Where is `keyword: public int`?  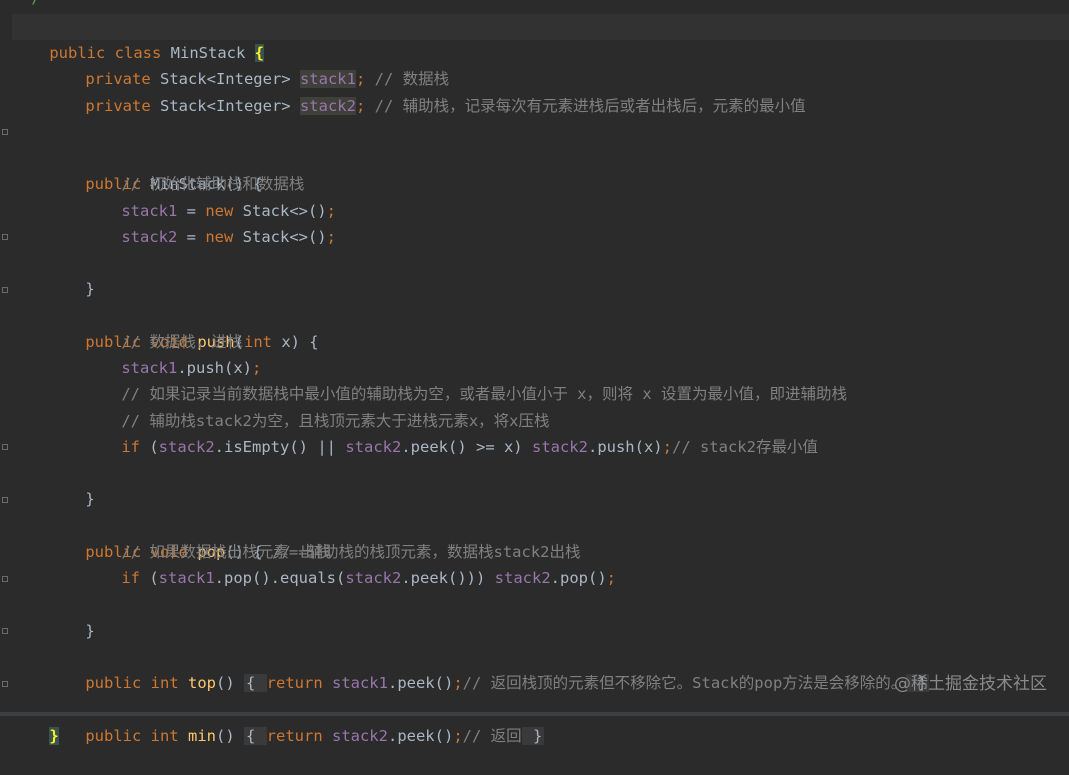
keyword: public int is located at coordinates (136, 736).